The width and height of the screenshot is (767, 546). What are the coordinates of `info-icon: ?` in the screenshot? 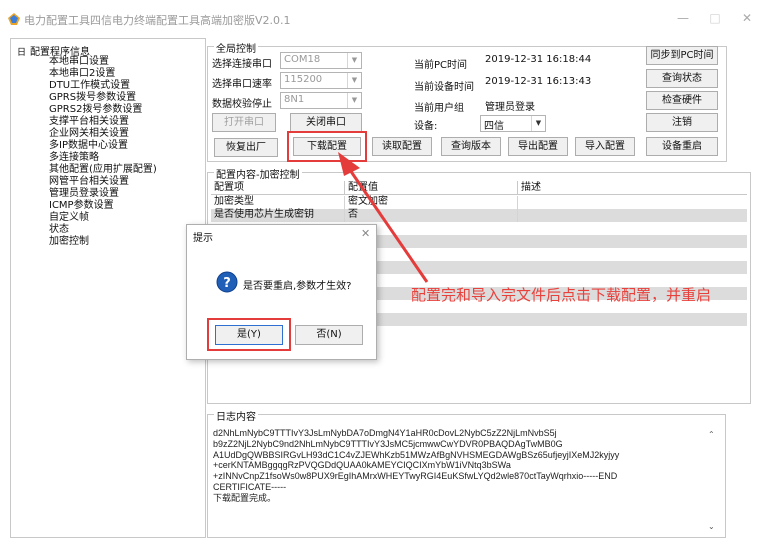 It's located at (227, 282).